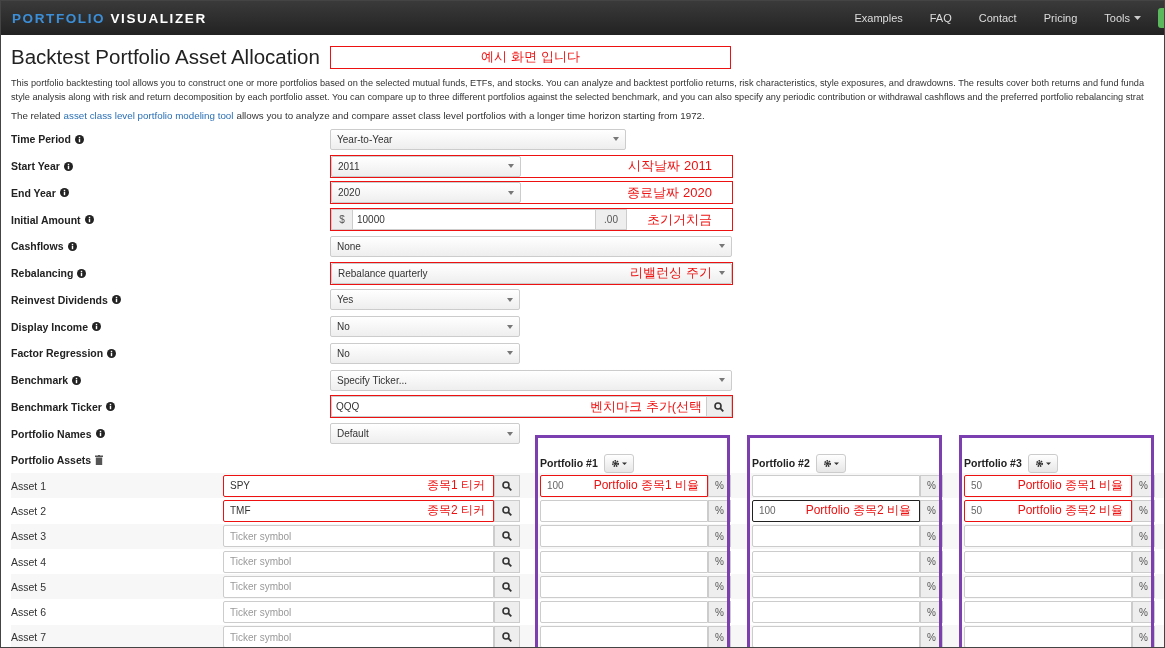  Describe the element at coordinates (456, 511) in the screenshot. I see `annotation-note: 종목2 티커` at that location.